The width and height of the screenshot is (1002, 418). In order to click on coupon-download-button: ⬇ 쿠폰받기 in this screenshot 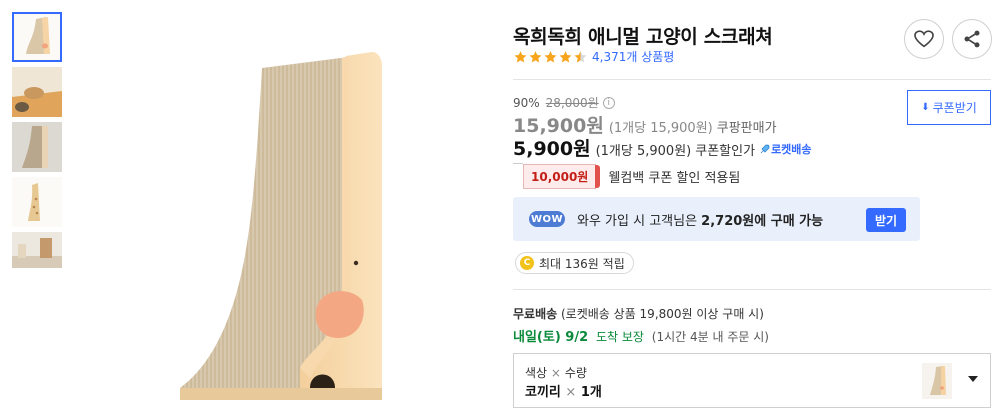, I will do `click(949, 107)`.